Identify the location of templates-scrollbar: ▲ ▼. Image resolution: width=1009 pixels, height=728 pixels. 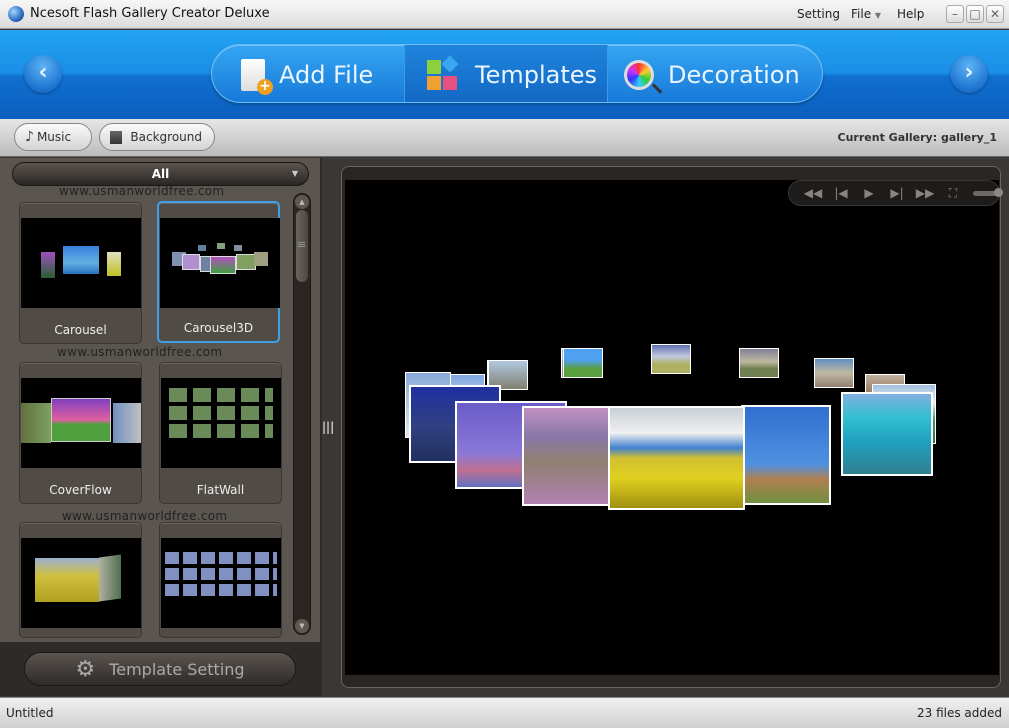
(302, 414).